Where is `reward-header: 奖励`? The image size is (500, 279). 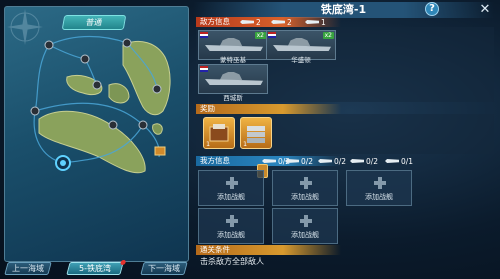 reward-header: 奖励 is located at coordinates (268, 109).